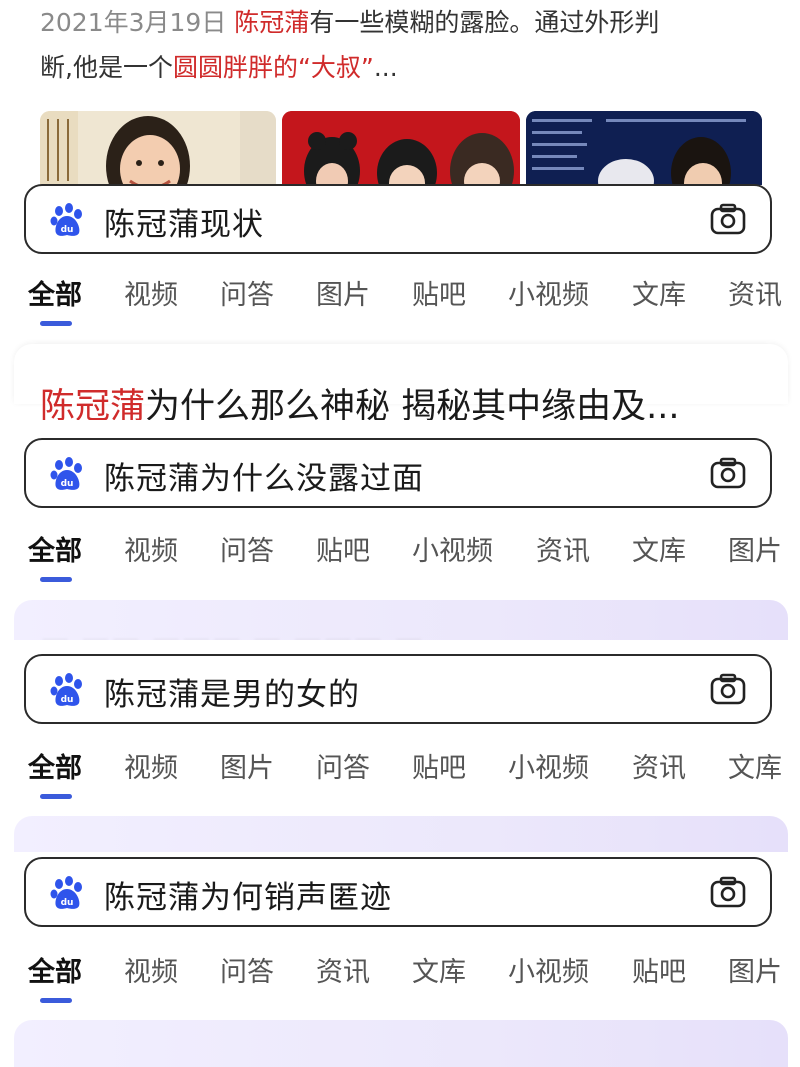 The image size is (800, 1067). Describe the element at coordinates (400, 985) in the screenshot. I see `search-tabs: 全部 视频 问答 资讯 文库 小视频 贴吧 图片` at that location.